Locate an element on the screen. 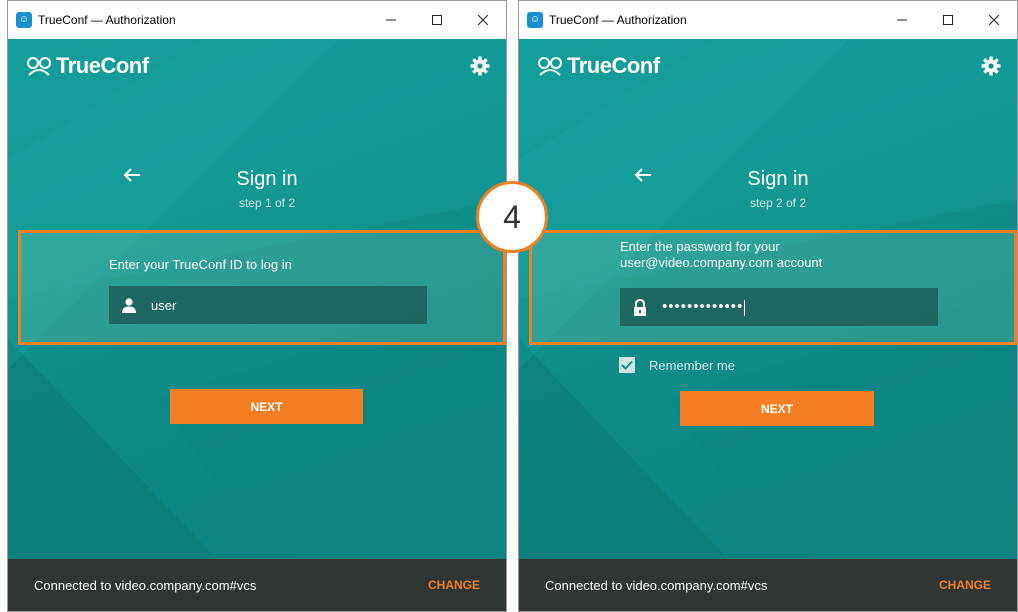 The image size is (1018, 612). remember-me-checkbox: Remember me is located at coordinates (677, 365).